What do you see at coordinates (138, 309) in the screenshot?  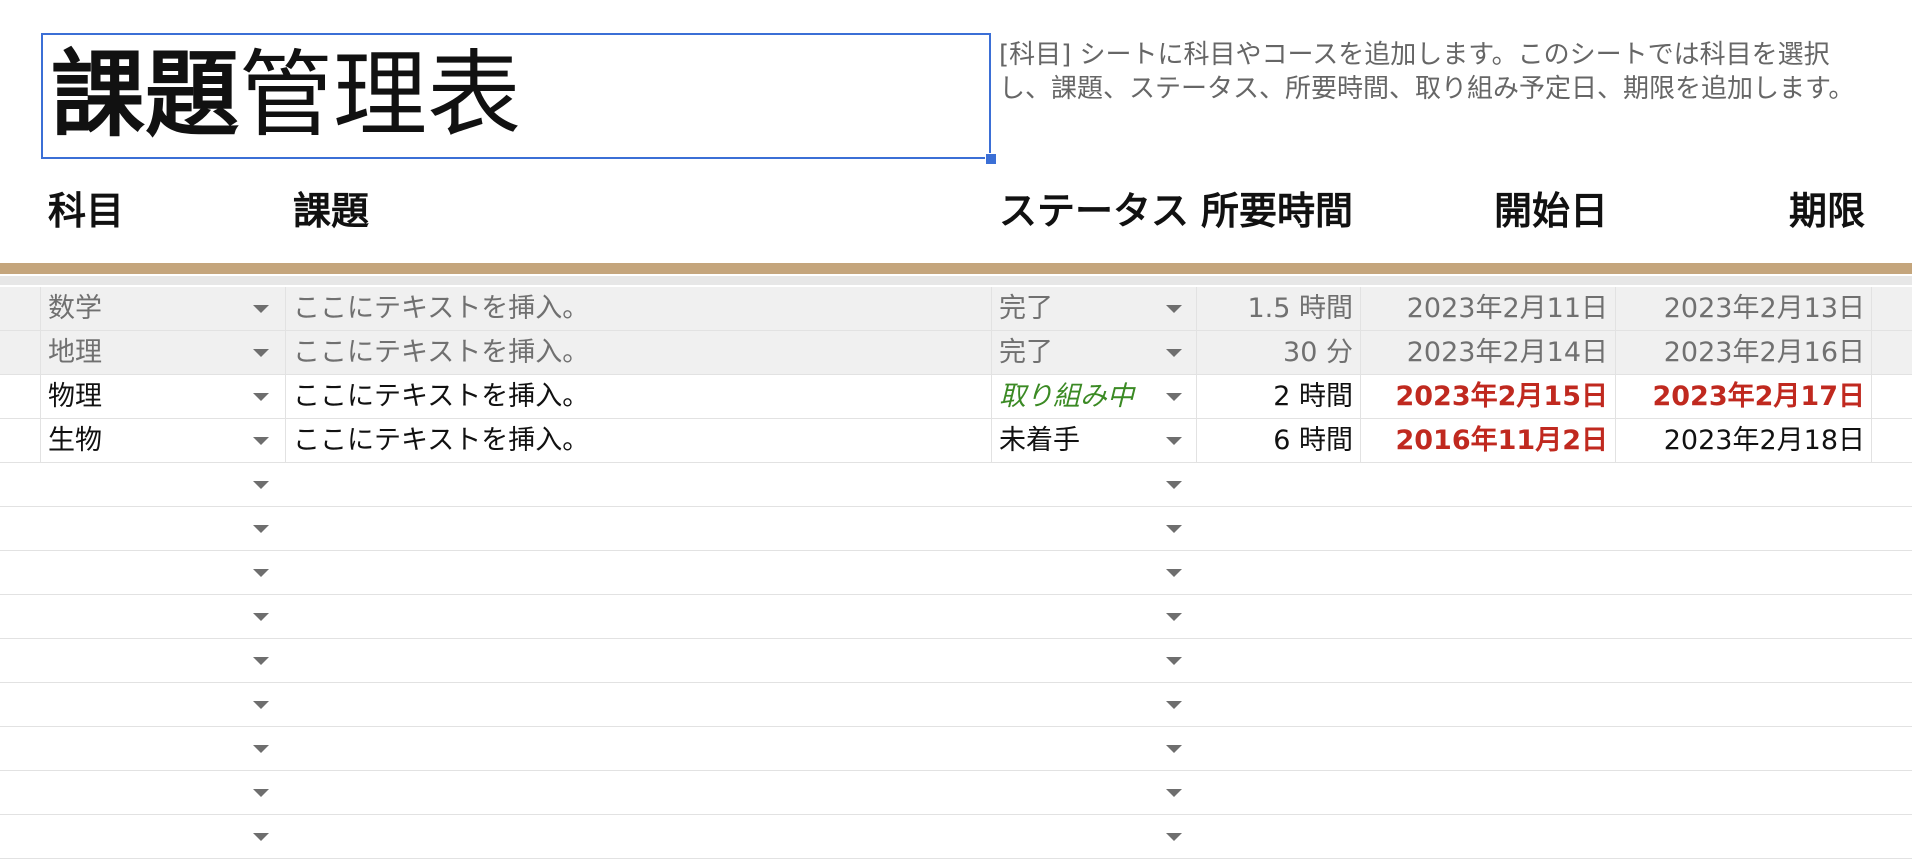 I see `subject-cell: 数学` at bounding box center [138, 309].